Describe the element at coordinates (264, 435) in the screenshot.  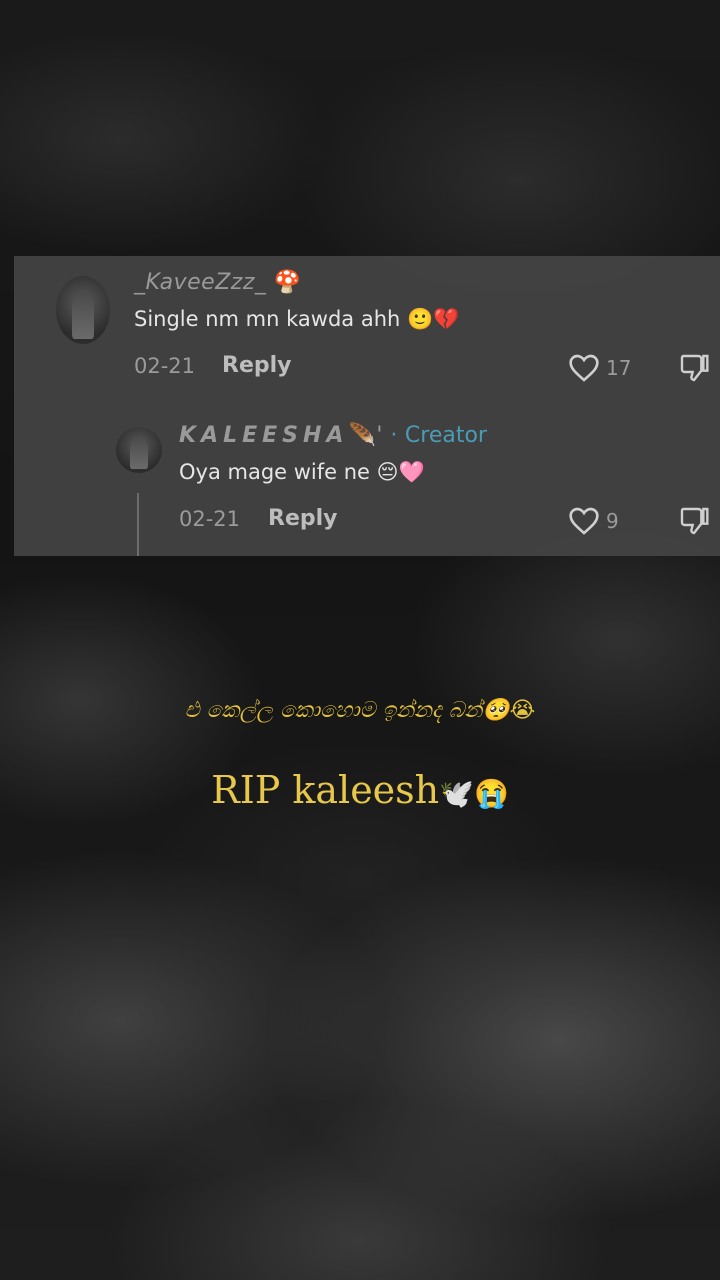
I see `username-text: KALEESHA` at that location.